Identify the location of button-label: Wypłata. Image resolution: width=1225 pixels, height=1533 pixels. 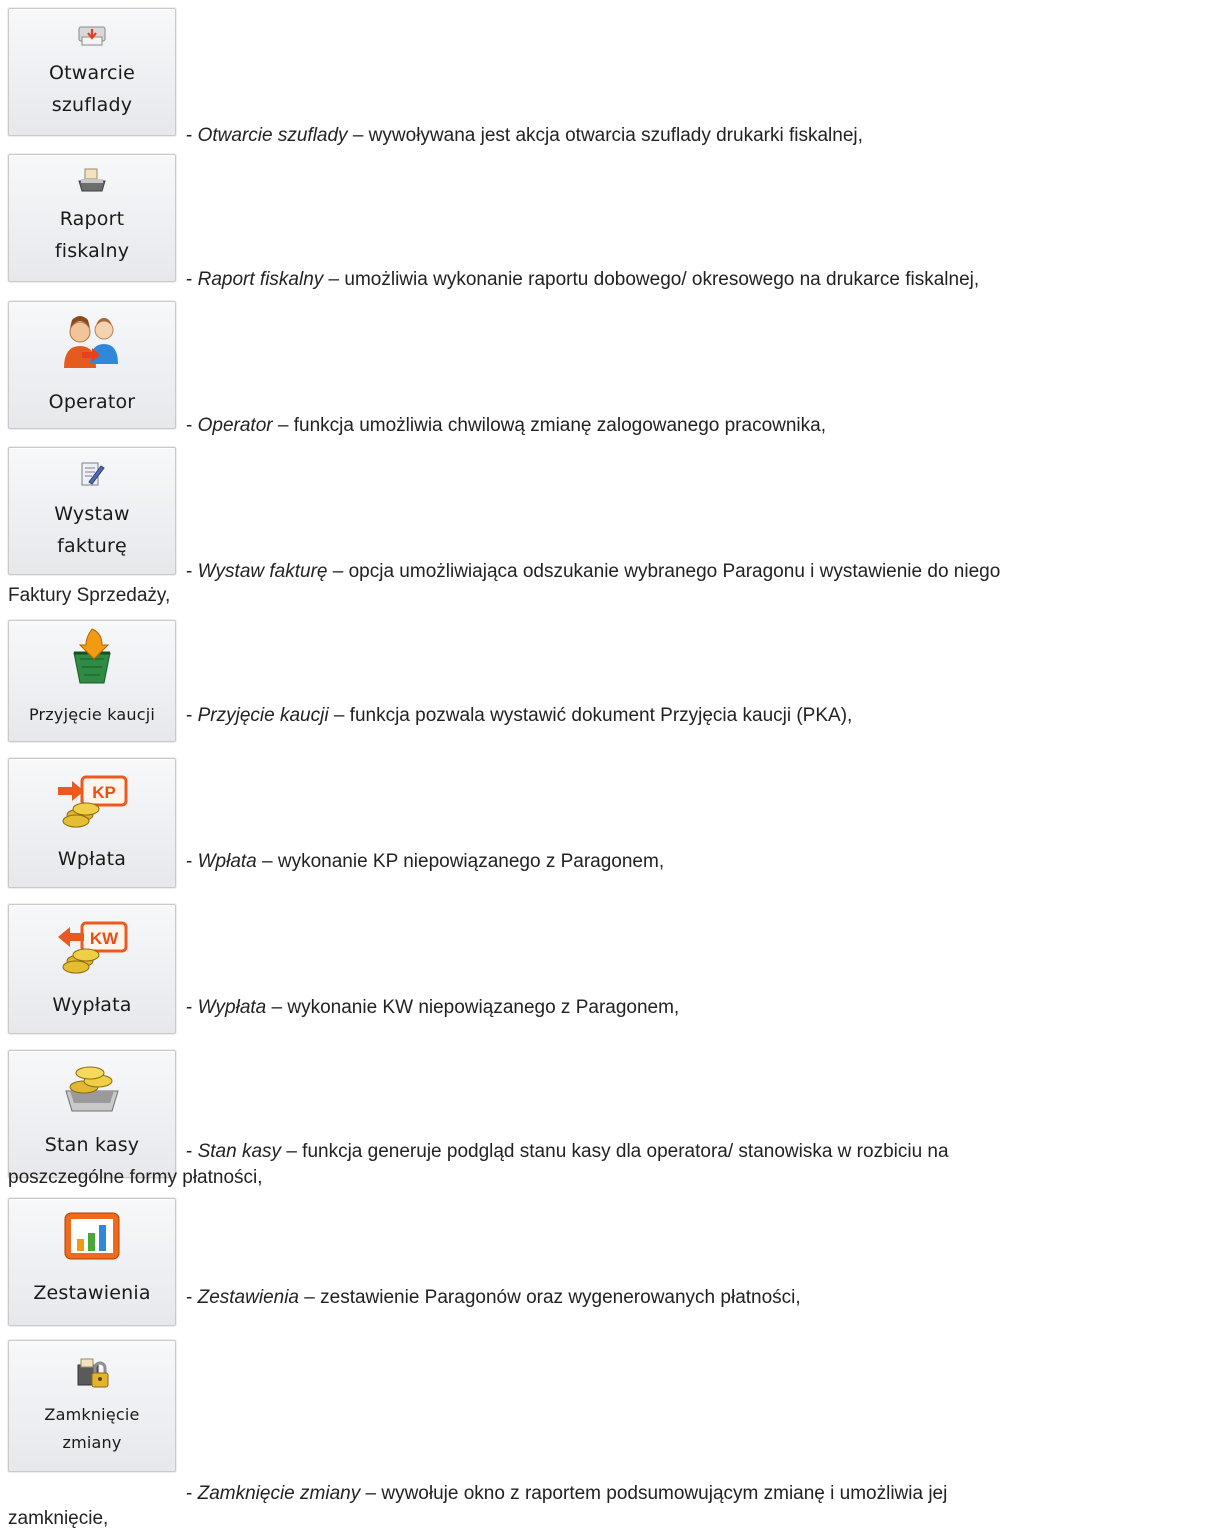
(92, 1005).